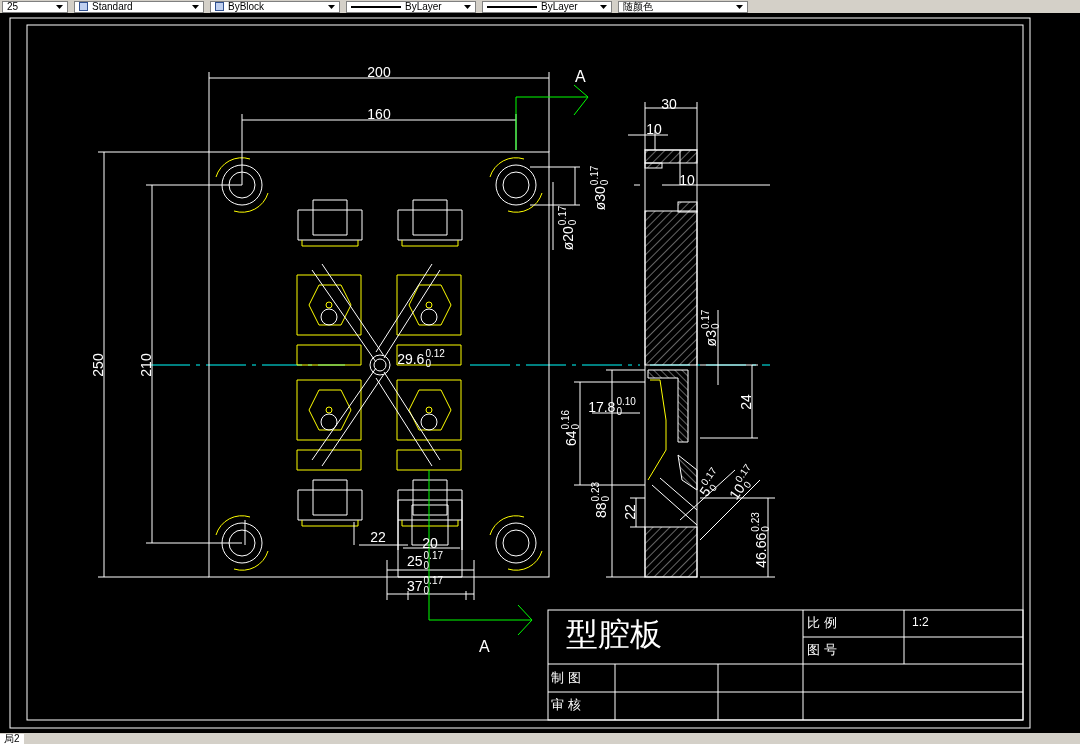 The image size is (1080, 744). What do you see at coordinates (566, 704) in the screenshot?
I see `checked-by-label: 审 核` at bounding box center [566, 704].